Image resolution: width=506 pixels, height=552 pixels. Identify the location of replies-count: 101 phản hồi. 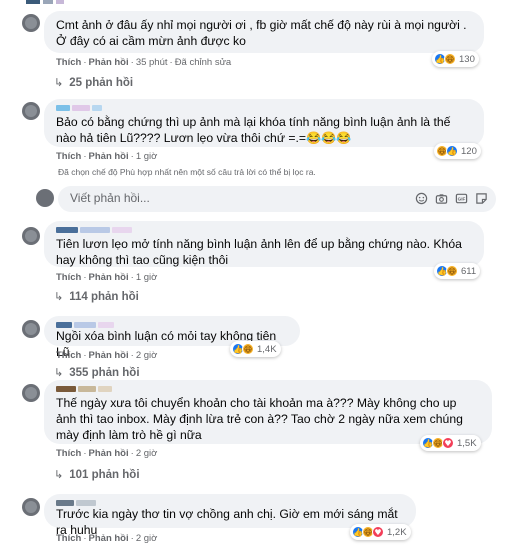
(104, 474).